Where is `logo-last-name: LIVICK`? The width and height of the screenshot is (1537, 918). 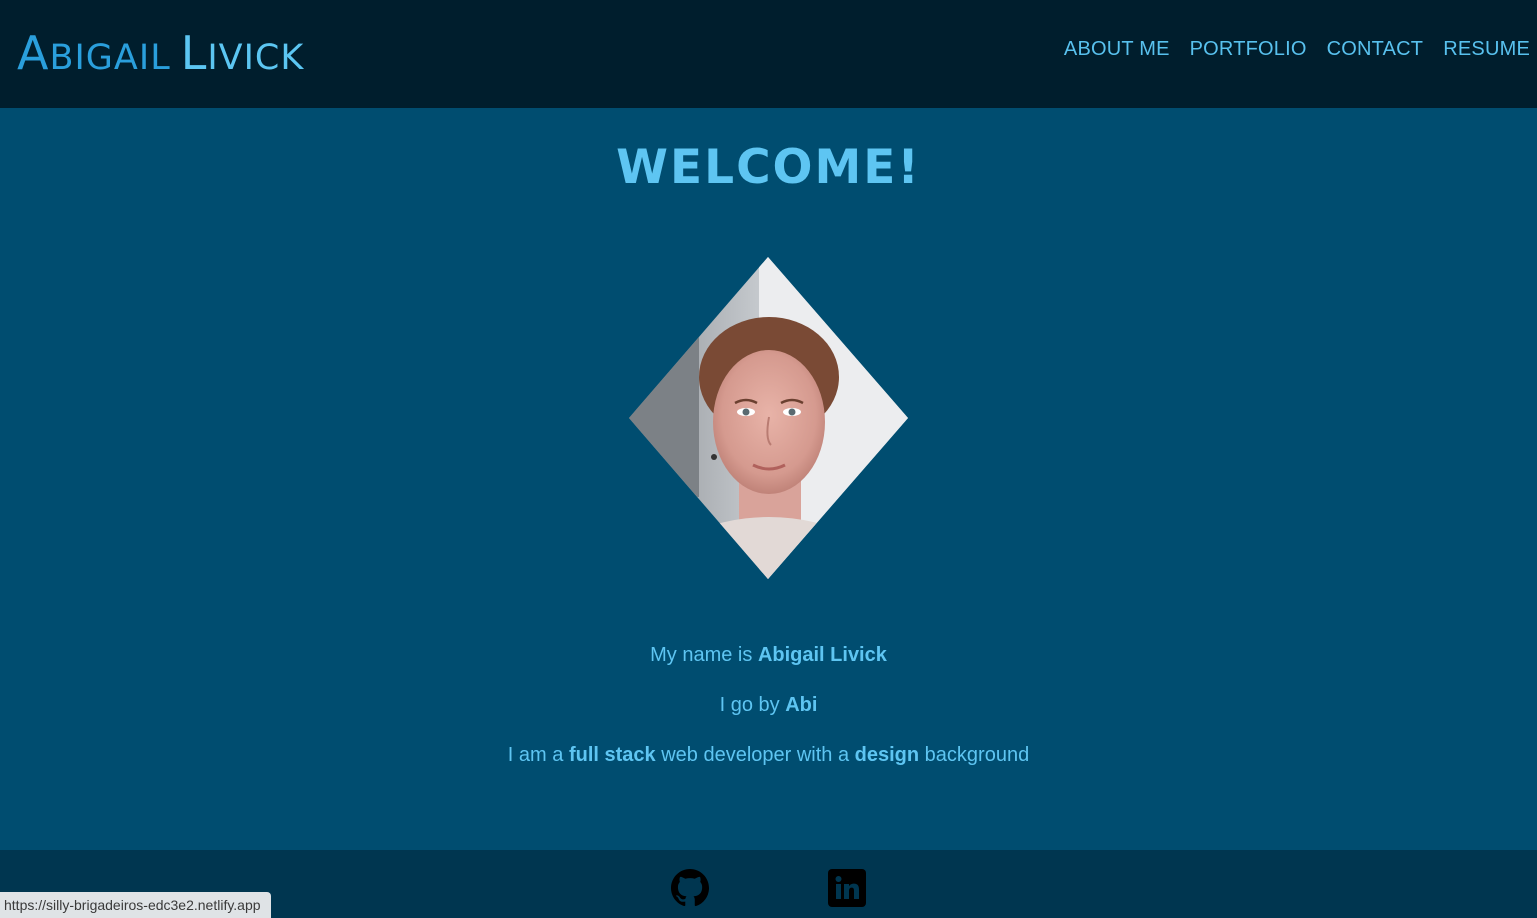
logo-last-name: LIVICK is located at coordinates (242, 53).